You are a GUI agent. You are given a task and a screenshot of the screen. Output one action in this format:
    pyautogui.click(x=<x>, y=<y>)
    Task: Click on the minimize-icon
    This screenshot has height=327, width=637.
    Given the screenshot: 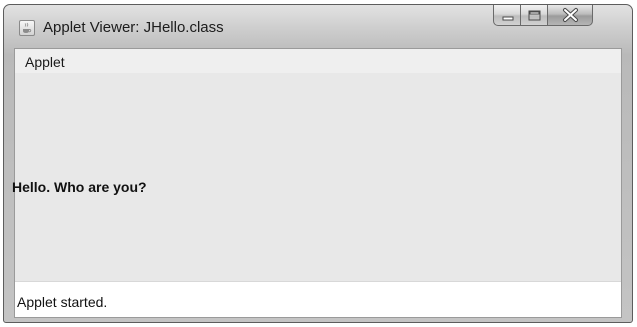 What is the action you would take?
    pyautogui.click(x=508, y=18)
    